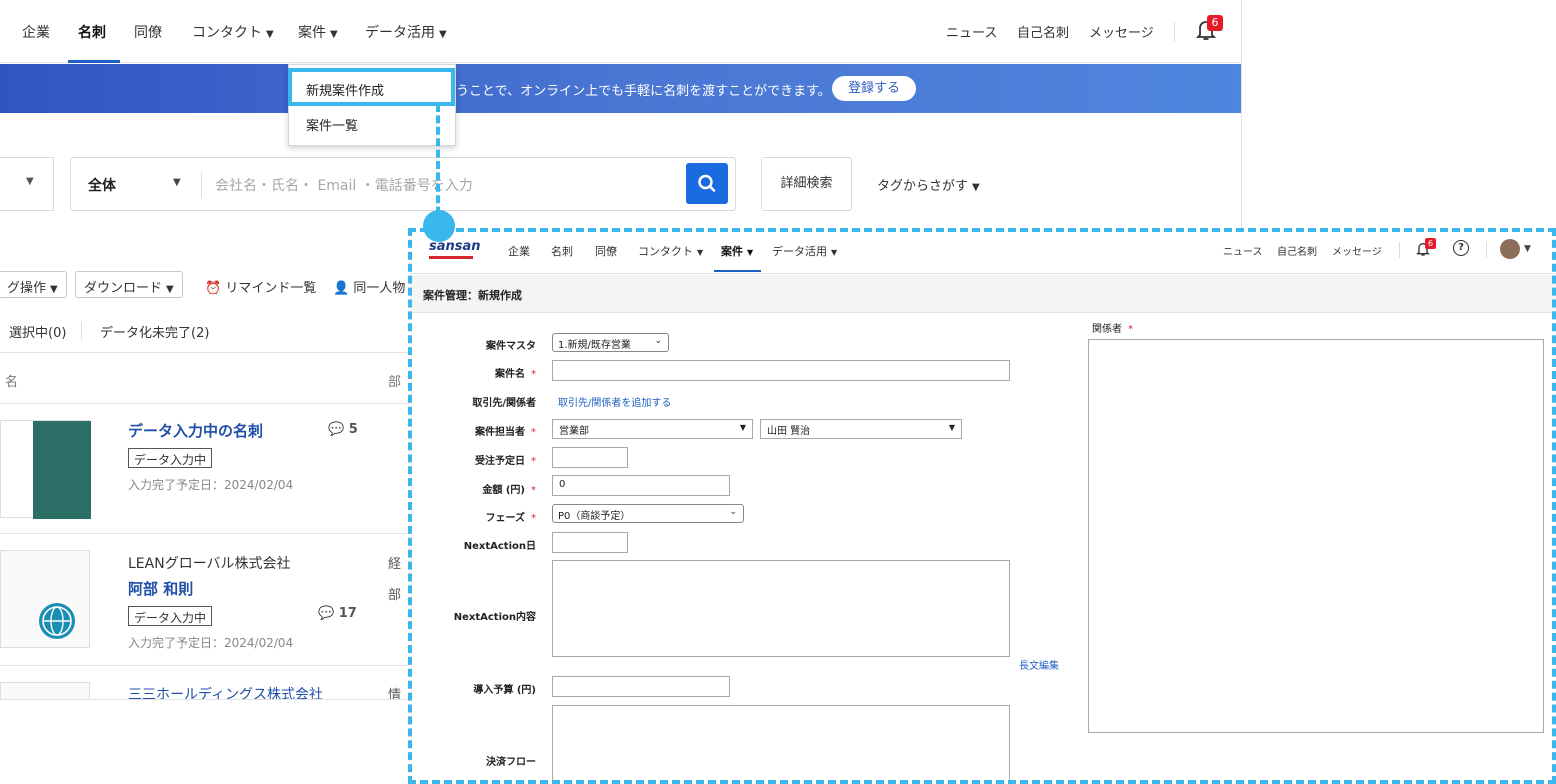 The height and width of the screenshot is (784, 1556). I want to click on nav-contacts-label: コンタクト, so click(665, 251).